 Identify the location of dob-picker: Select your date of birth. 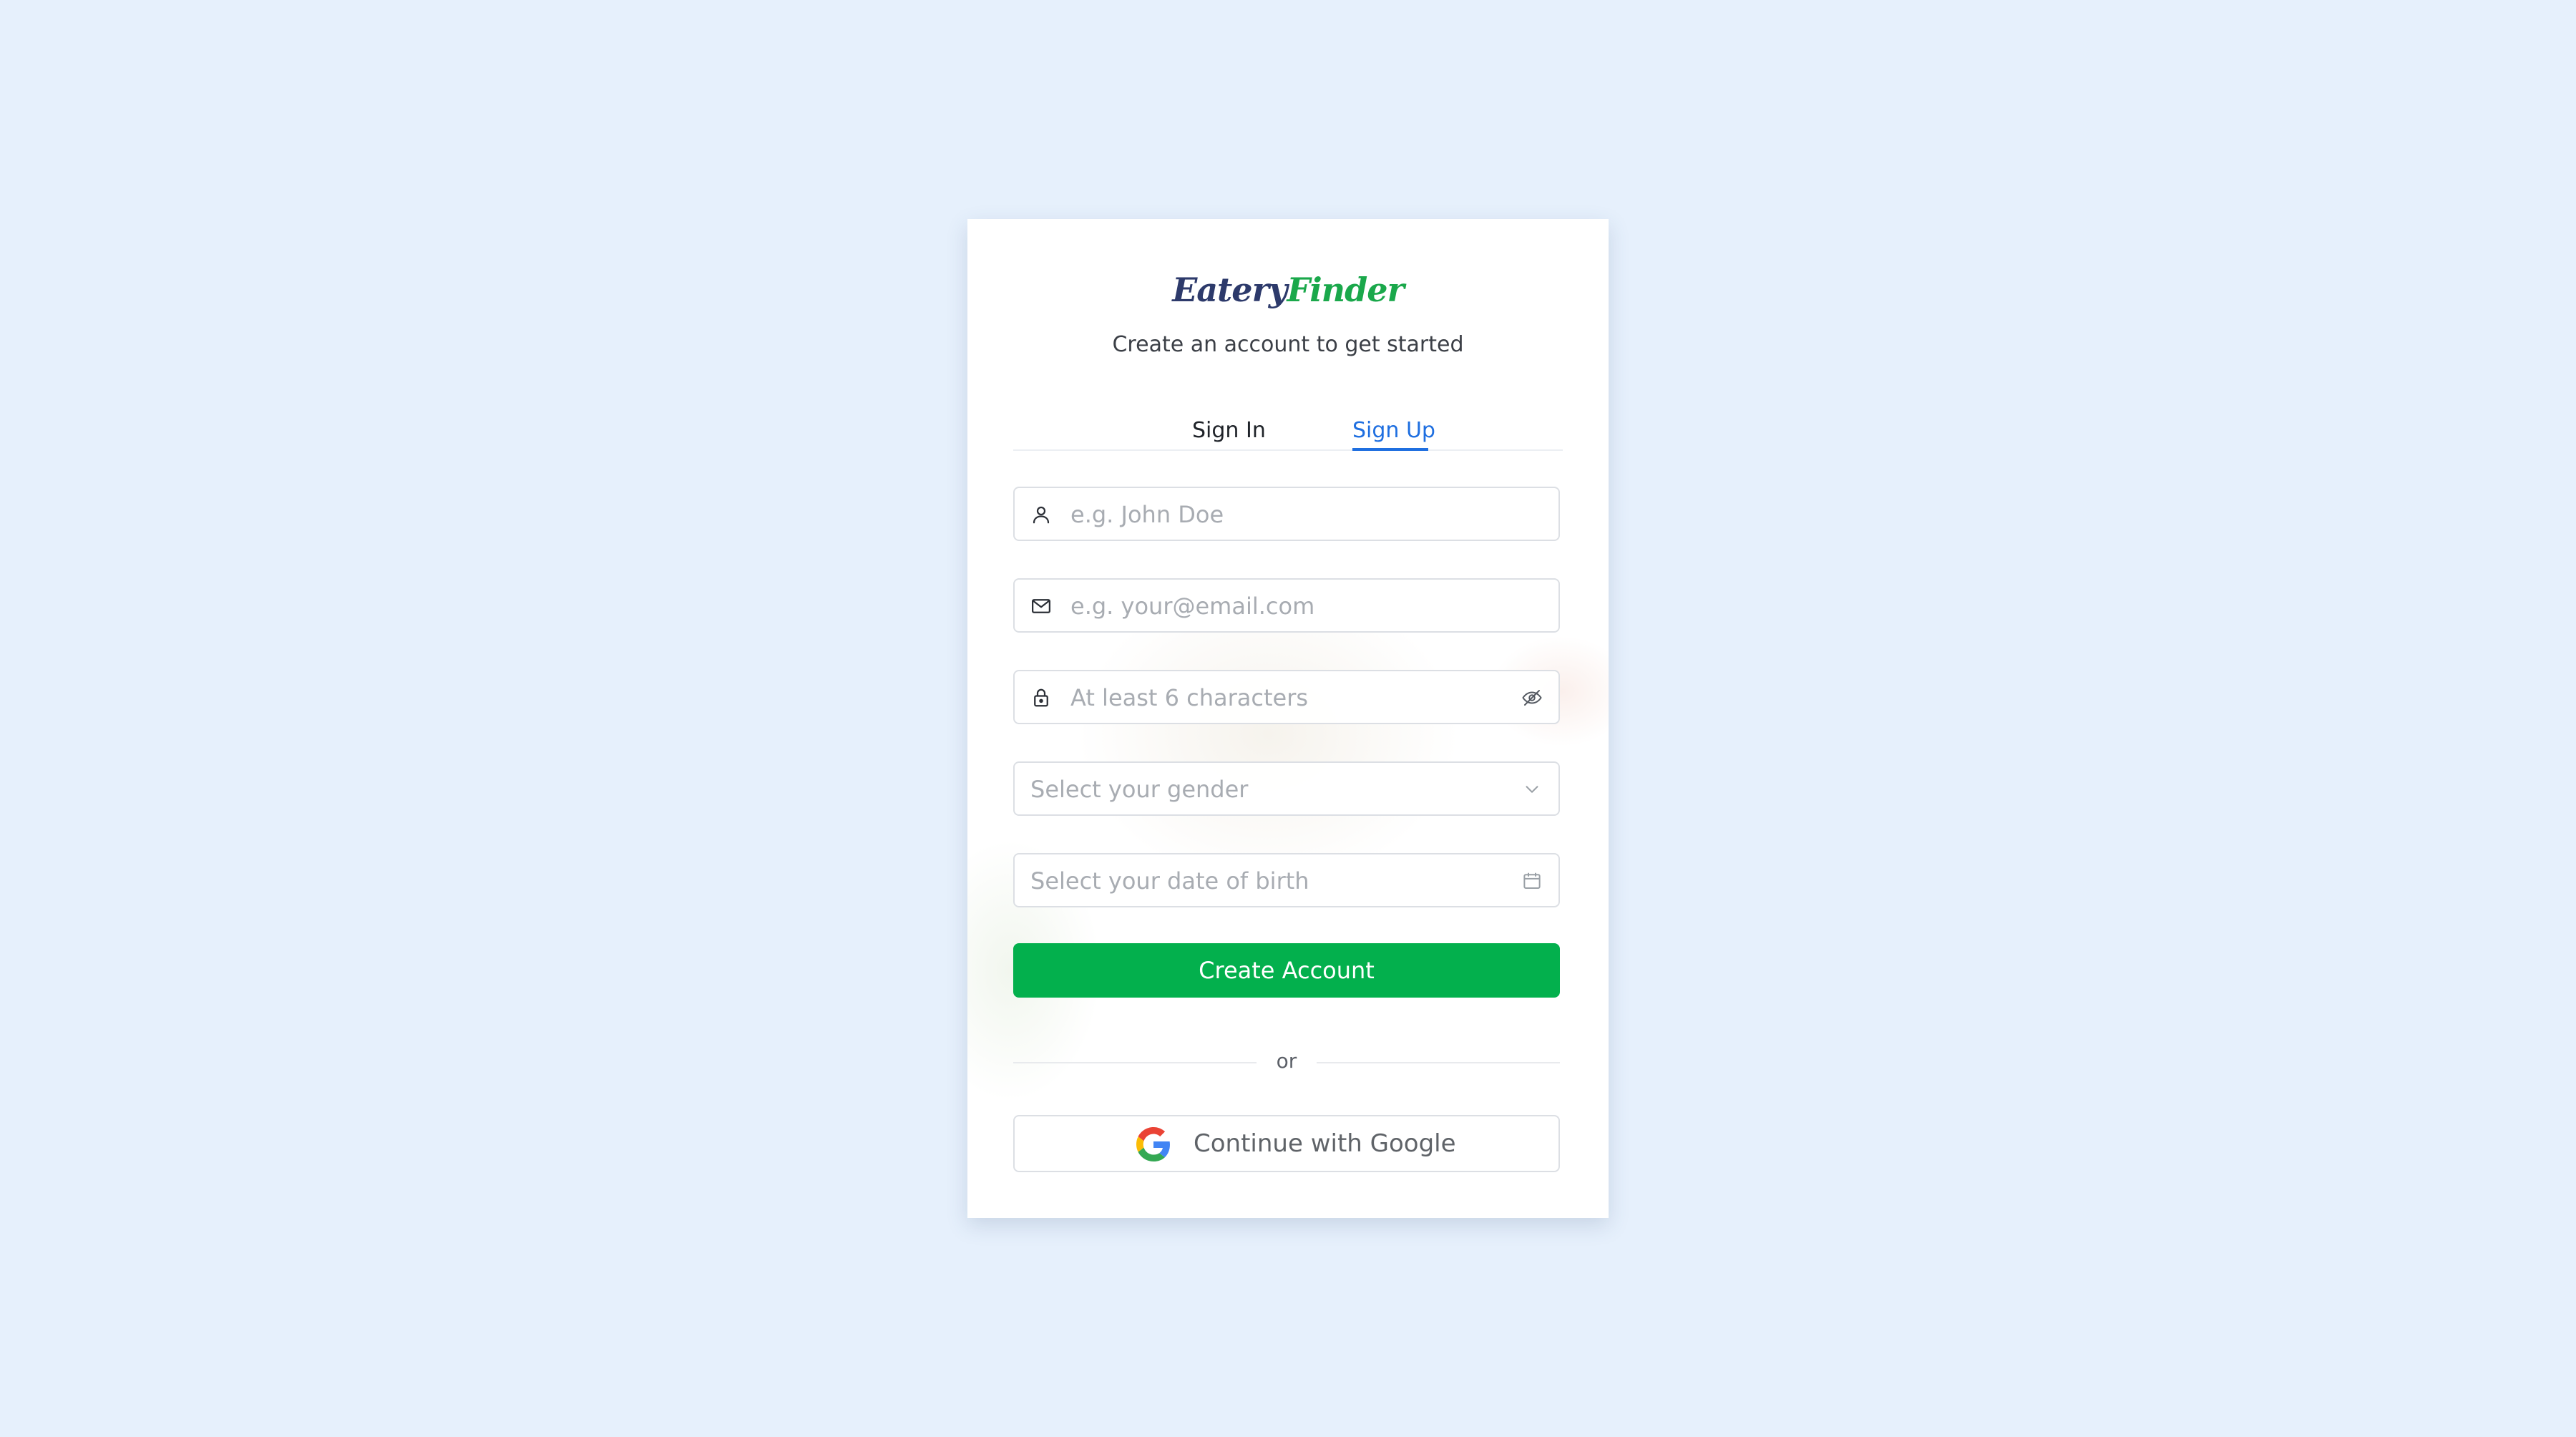
(1286, 880).